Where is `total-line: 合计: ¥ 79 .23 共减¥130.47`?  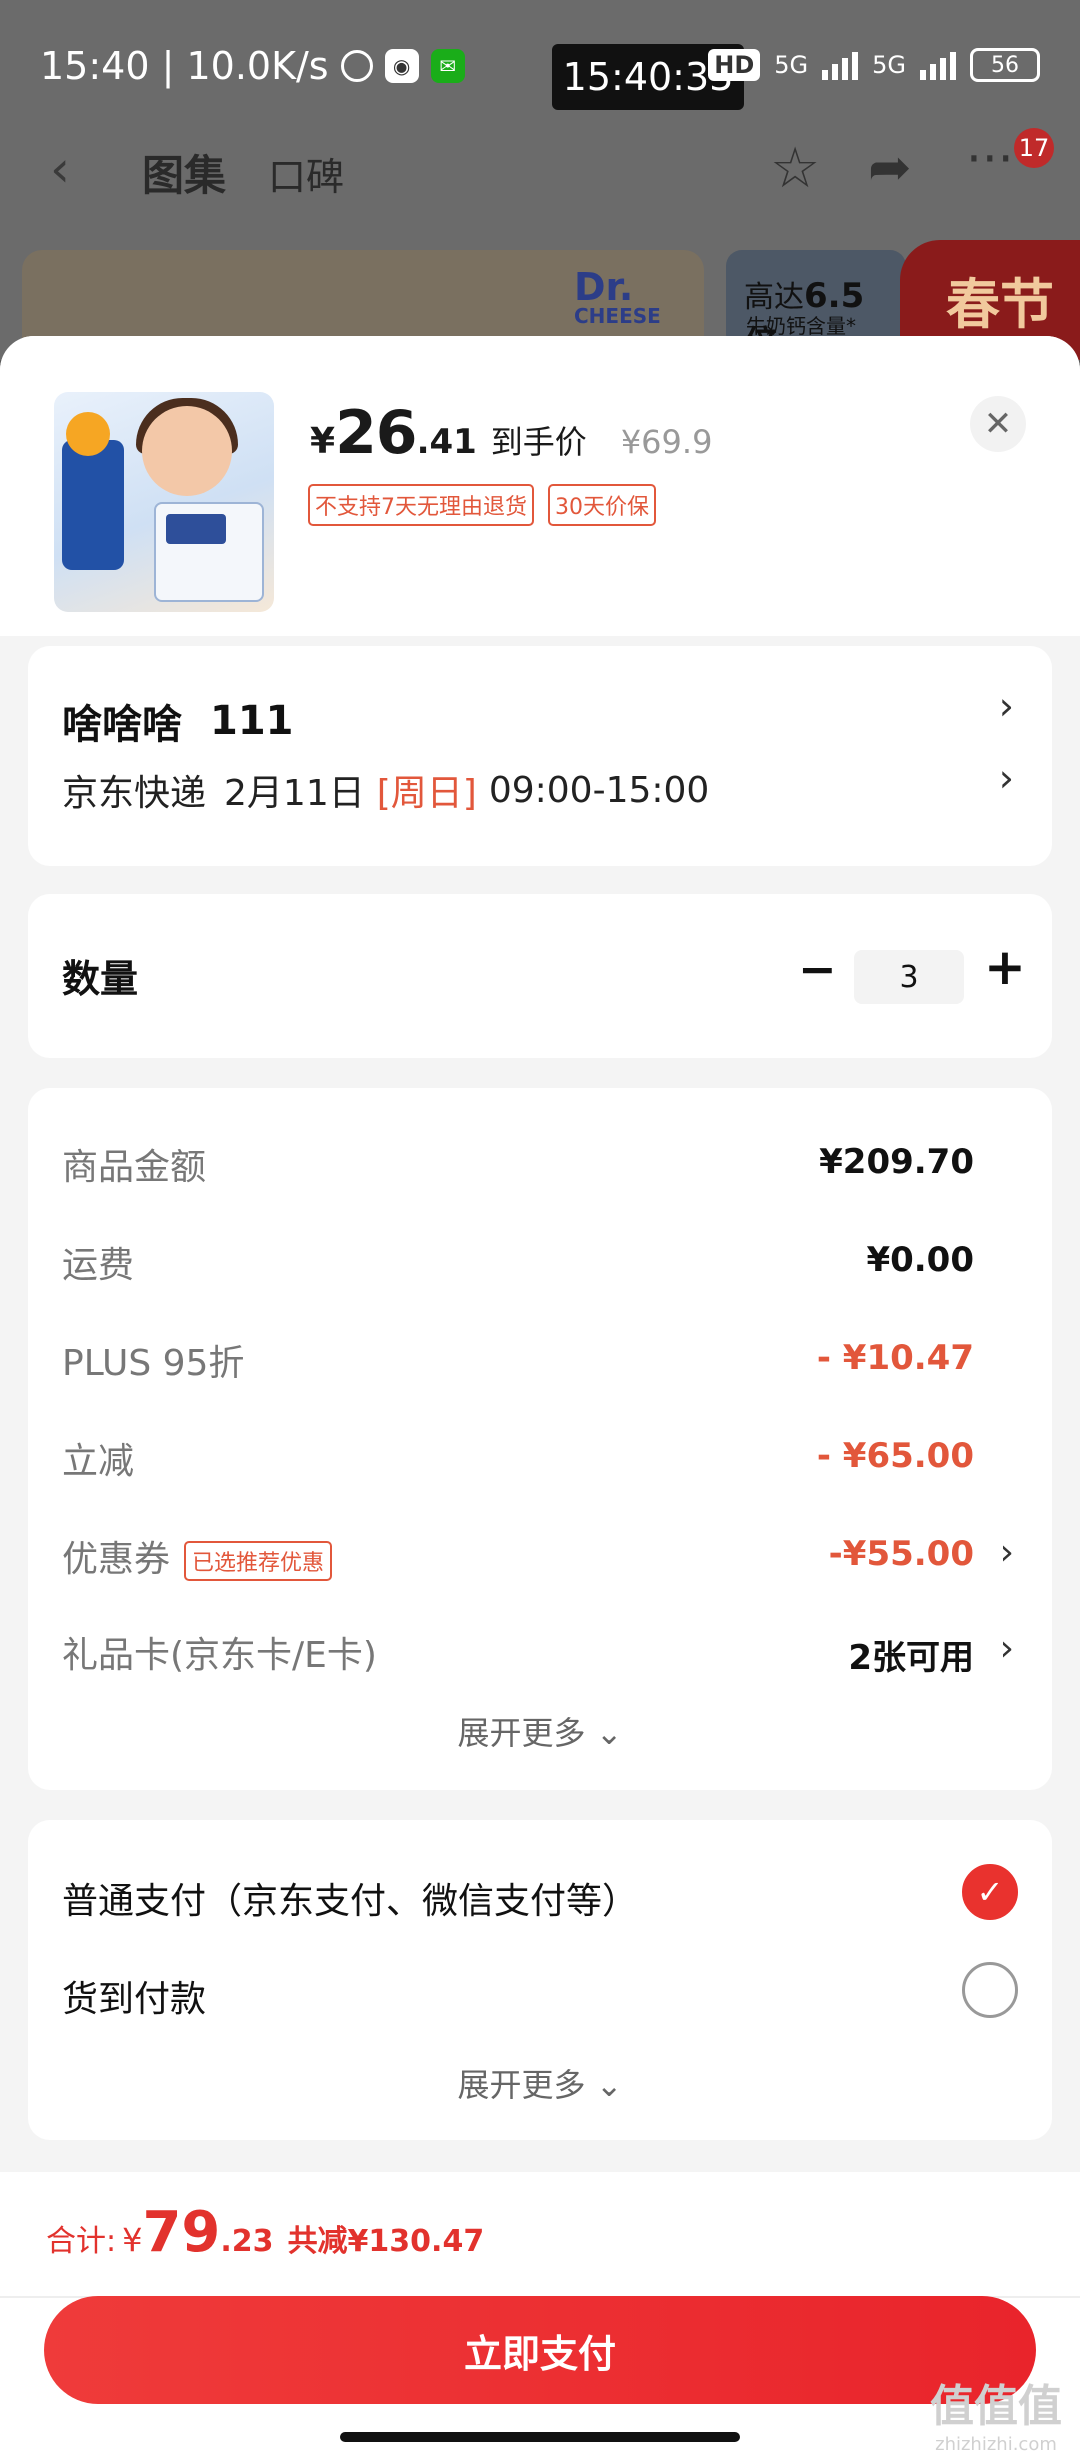
total-line: 合计: ¥ 79 .23 共减¥130.47 is located at coordinates (265, 2232).